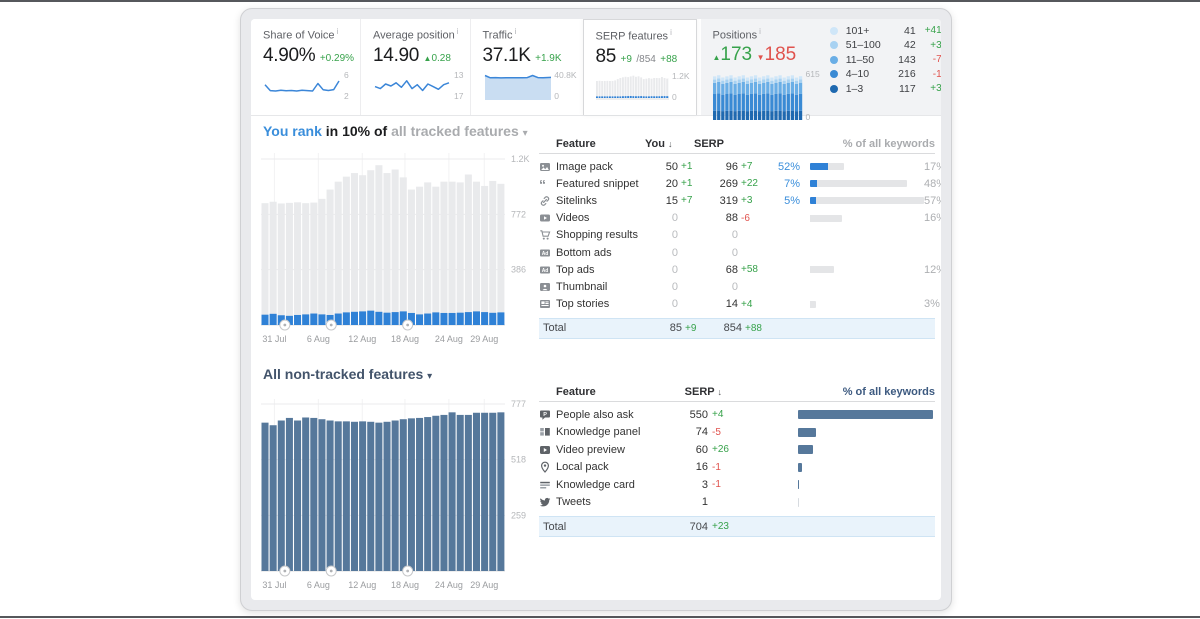  Describe the element at coordinates (347, 374) in the screenshot. I see `nontracked-section-dropdown: All non-tracked features ▾` at that location.